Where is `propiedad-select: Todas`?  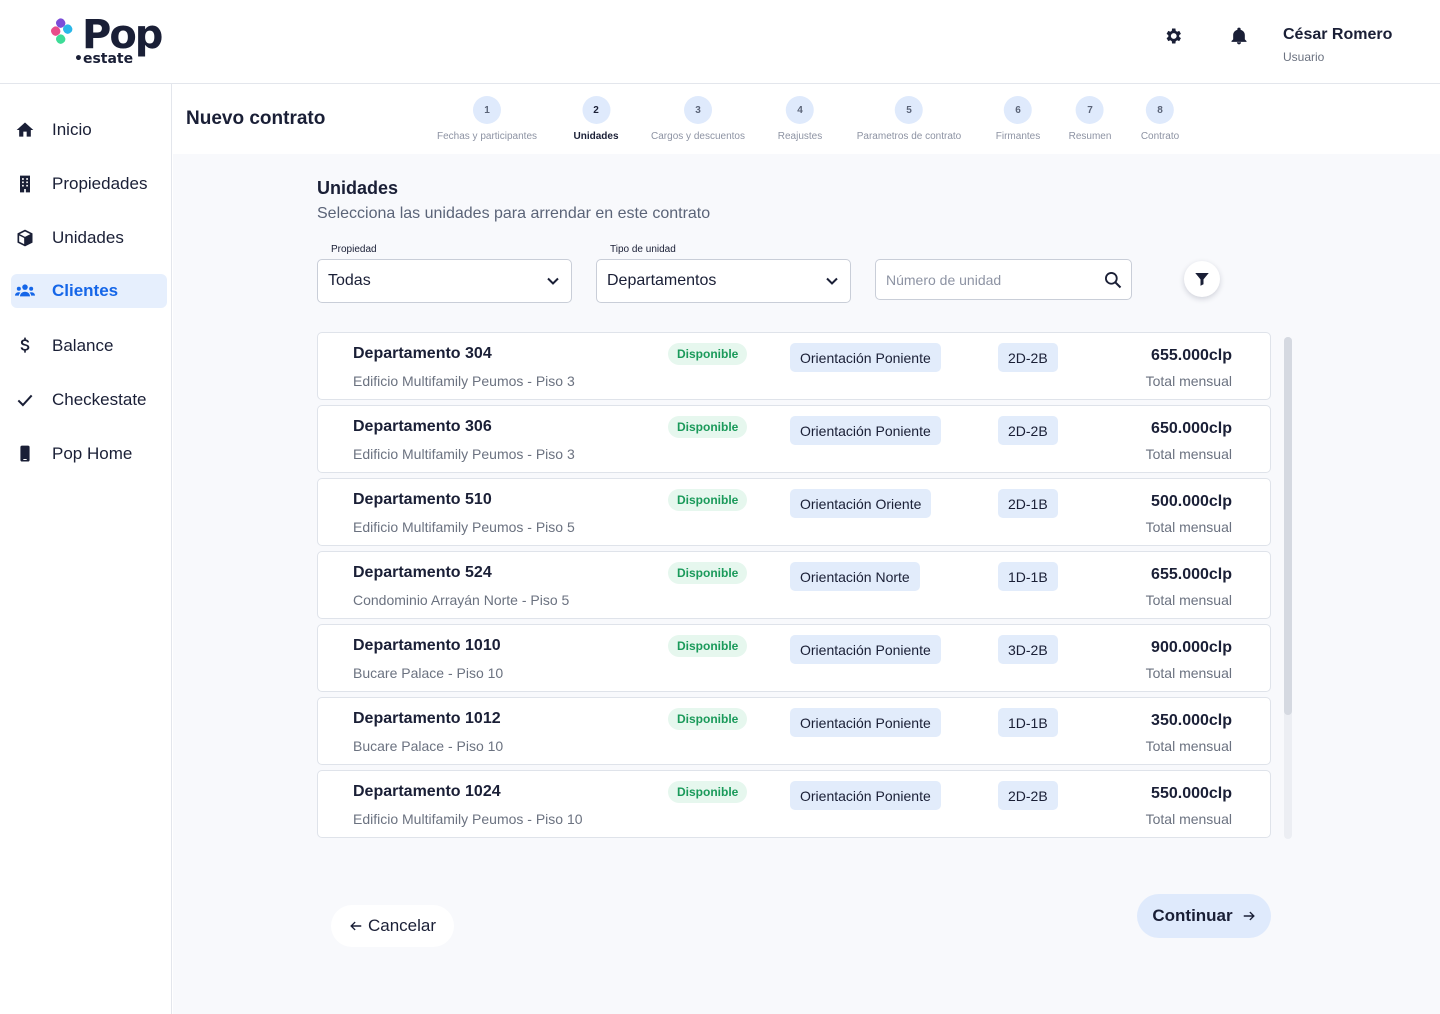 propiedad-select: Todas is located at coordinates (444, 281).